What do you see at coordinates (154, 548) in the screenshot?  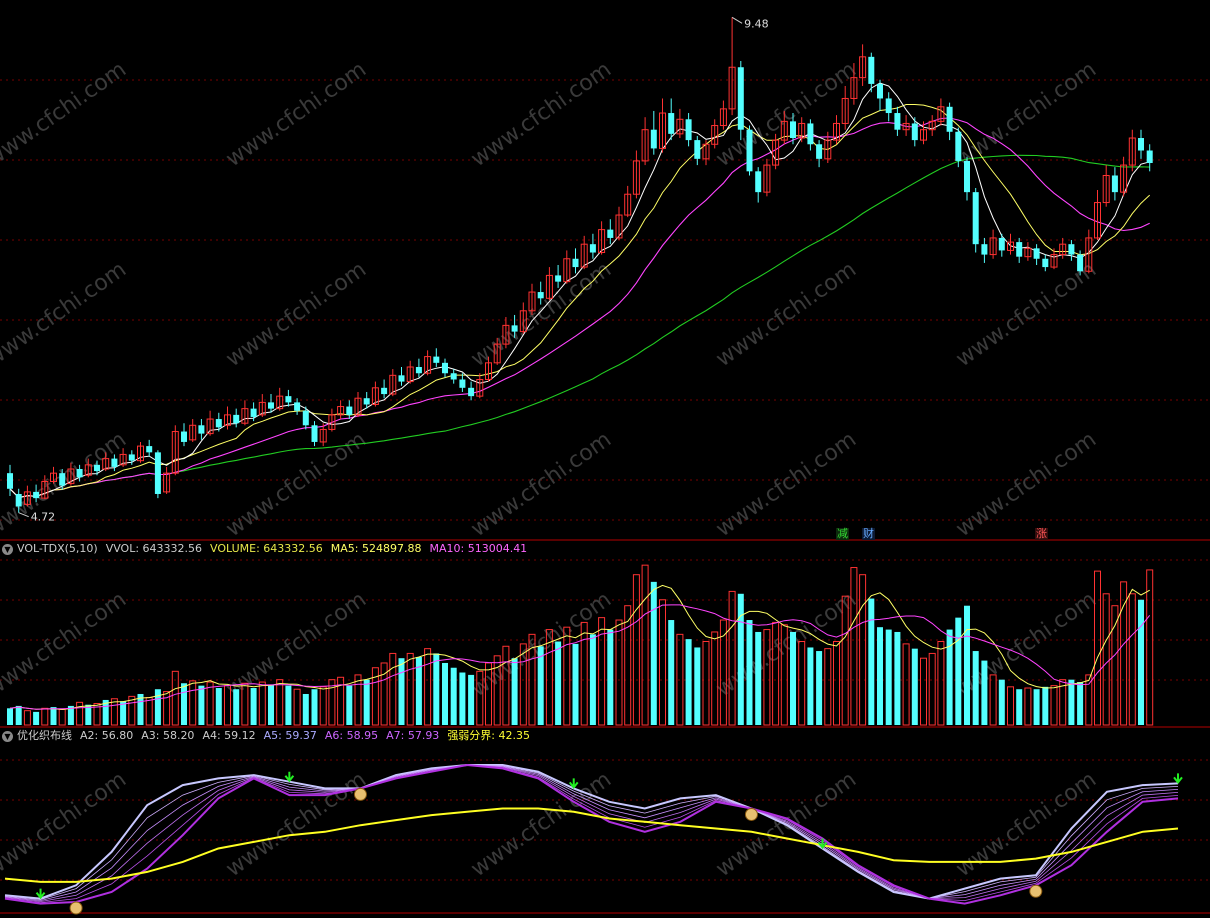 I see `volume-value-0: VVOL: 643332.56` at bounding box center [154, 548].